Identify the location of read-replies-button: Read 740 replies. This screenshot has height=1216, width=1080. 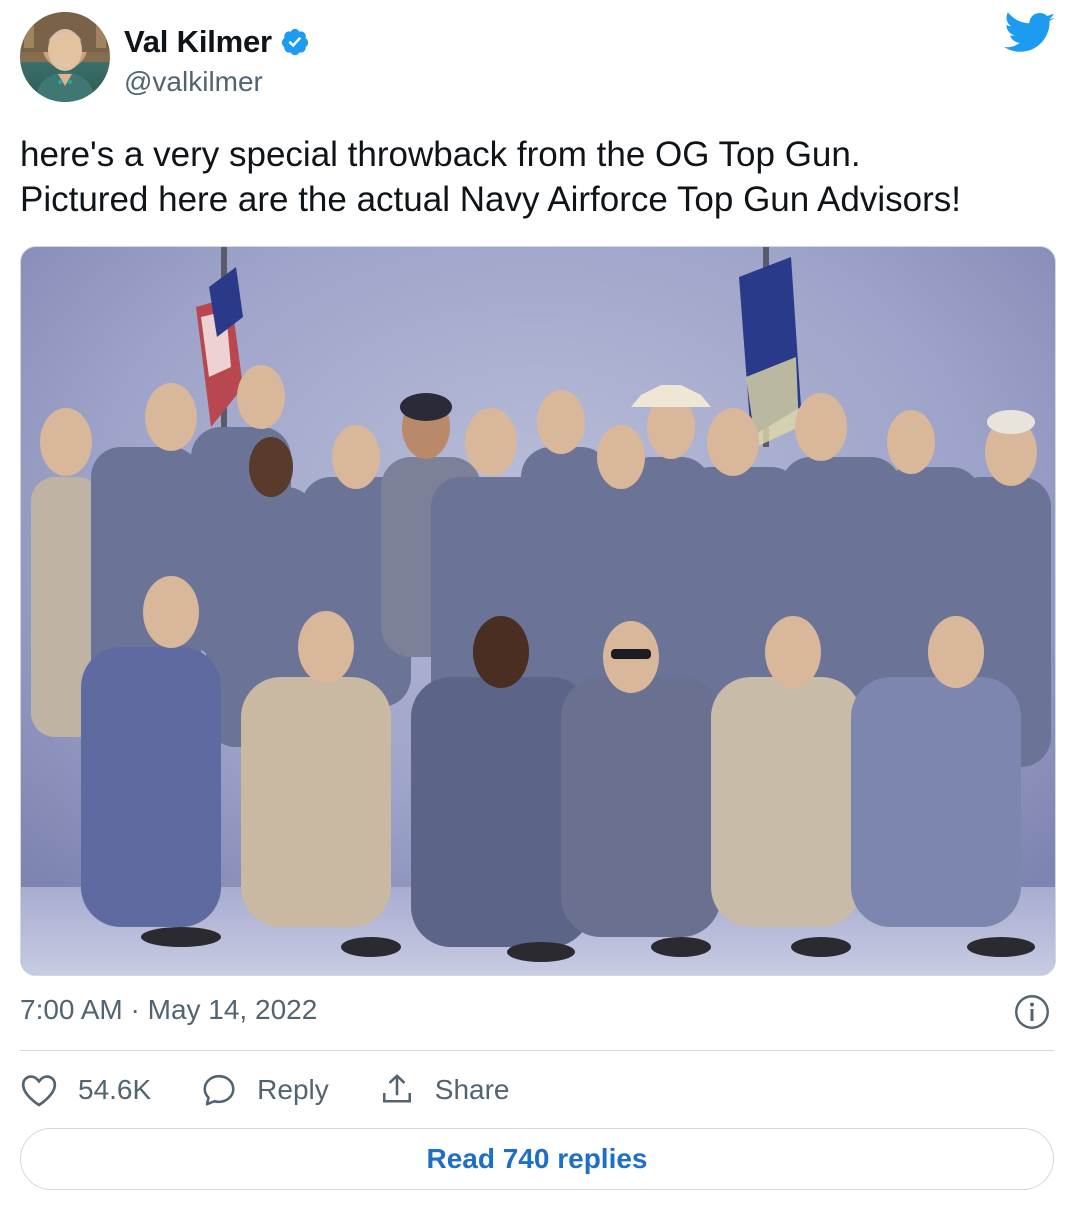
(537, 1159).